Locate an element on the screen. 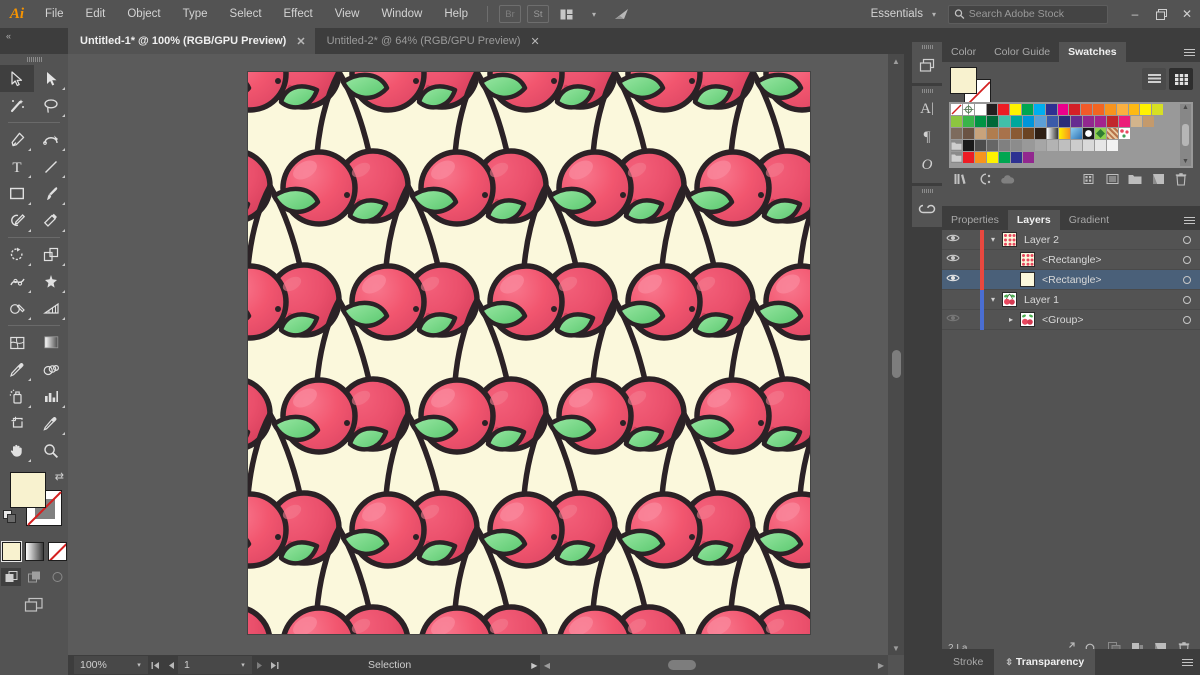  swatch-cyan is located at coordinates (1039, 109).